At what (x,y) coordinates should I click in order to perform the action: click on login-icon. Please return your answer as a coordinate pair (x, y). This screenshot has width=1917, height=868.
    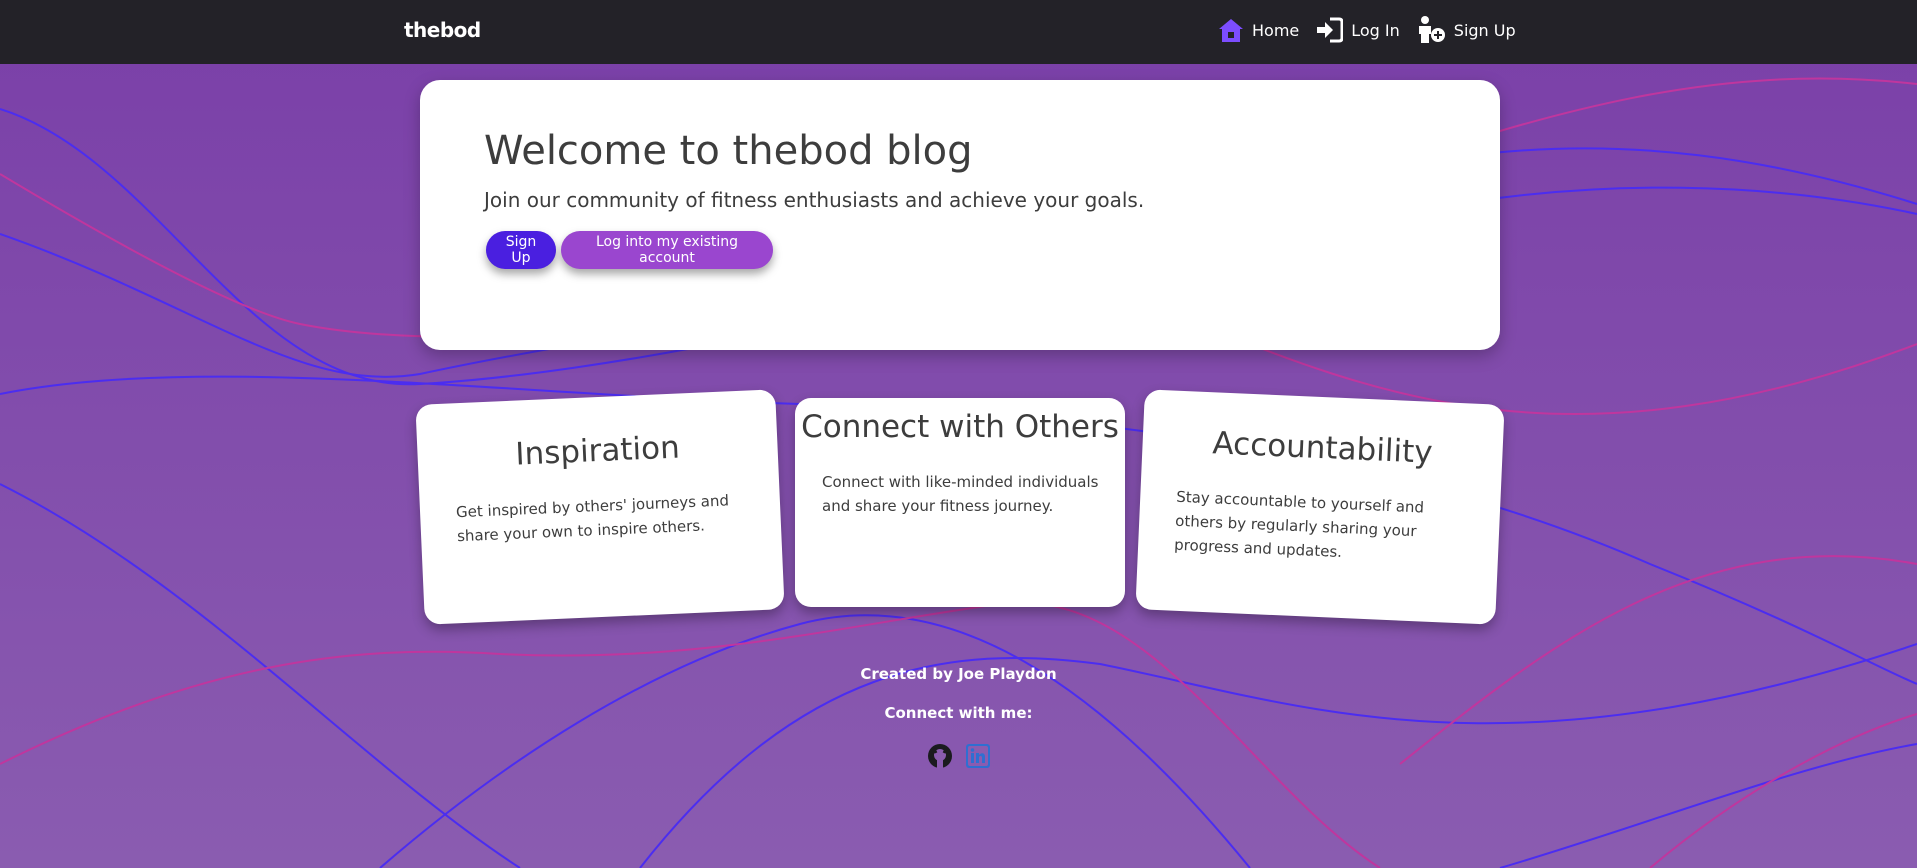
    Looking at the image, I should click on (1329, 30).